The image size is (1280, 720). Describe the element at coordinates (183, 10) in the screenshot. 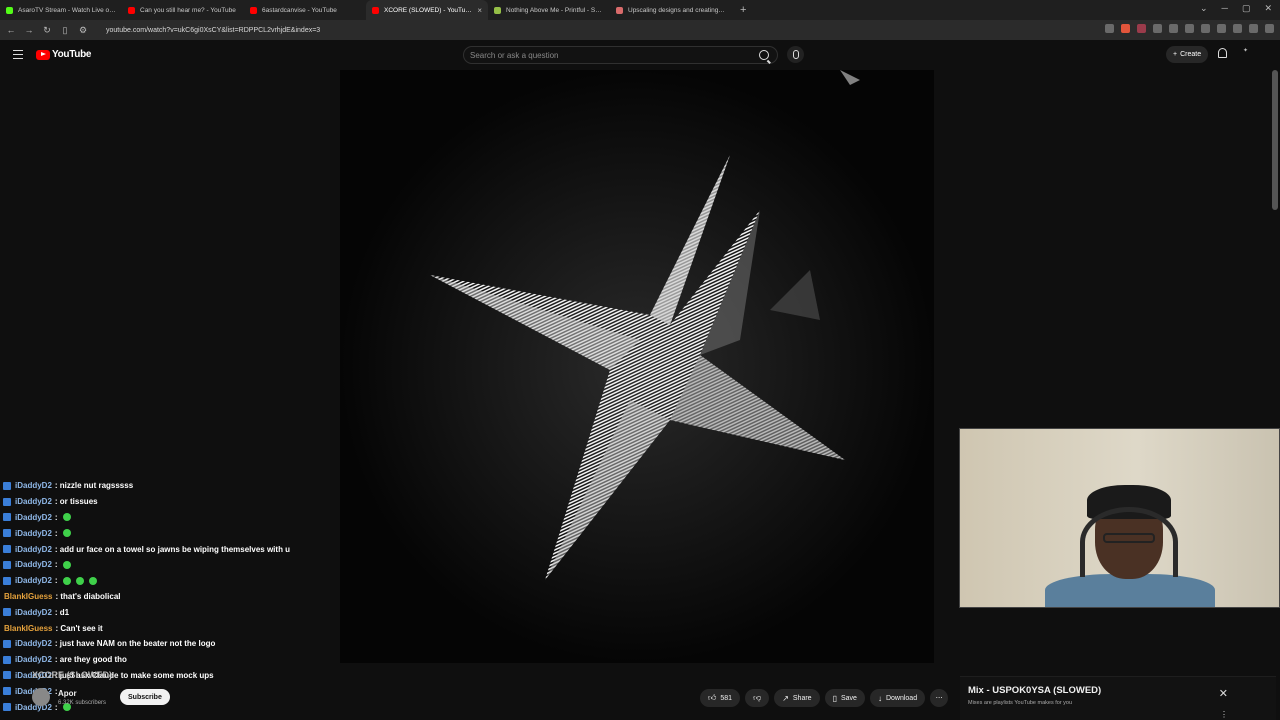

I see `browser-tab: Can you still hear me? - YouTube` at that location.